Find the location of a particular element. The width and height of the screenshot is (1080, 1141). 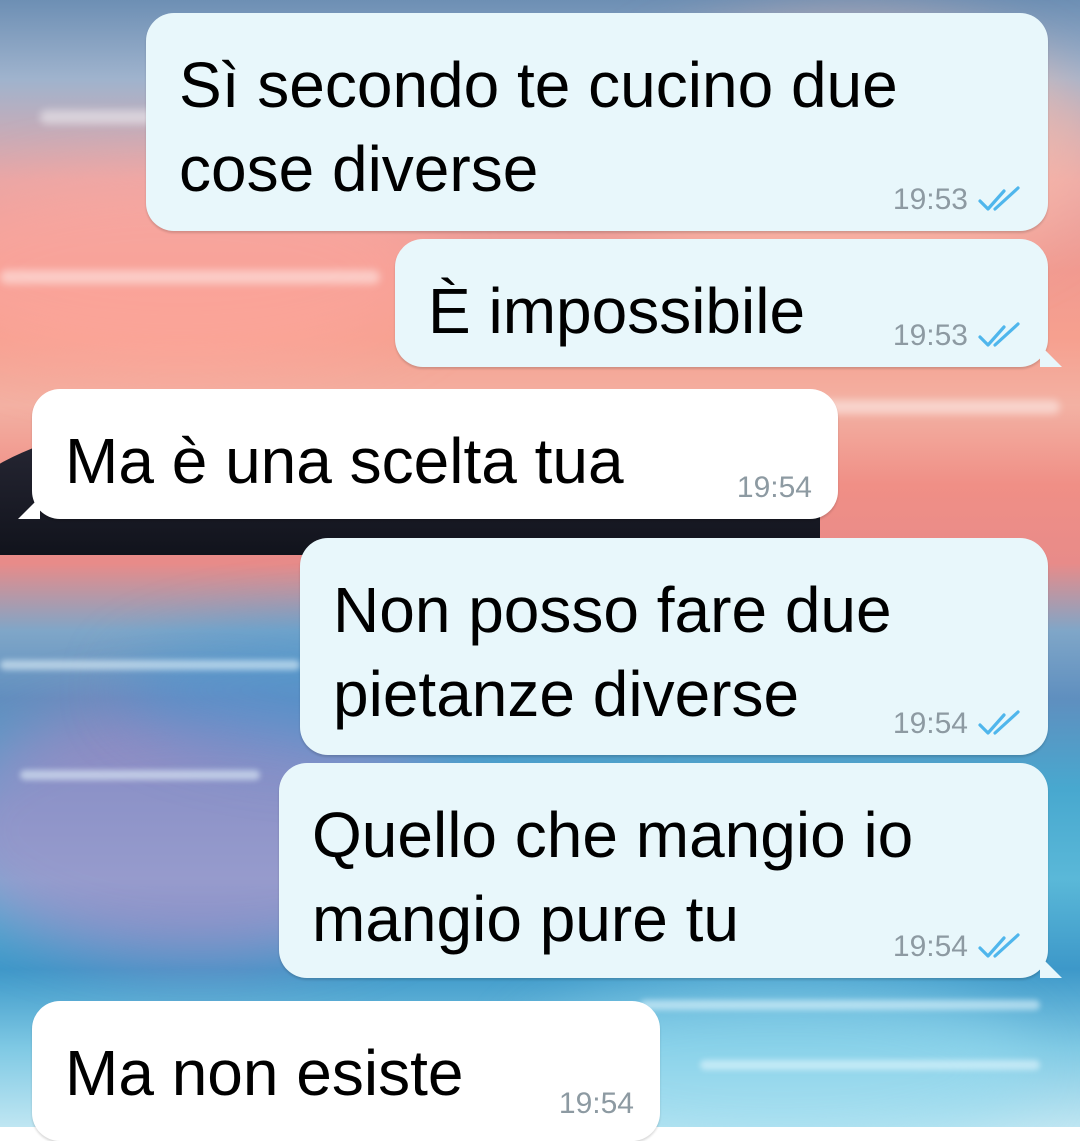

outgoing-message: È impossibile 19:53 is located at coordinates (728, 303).